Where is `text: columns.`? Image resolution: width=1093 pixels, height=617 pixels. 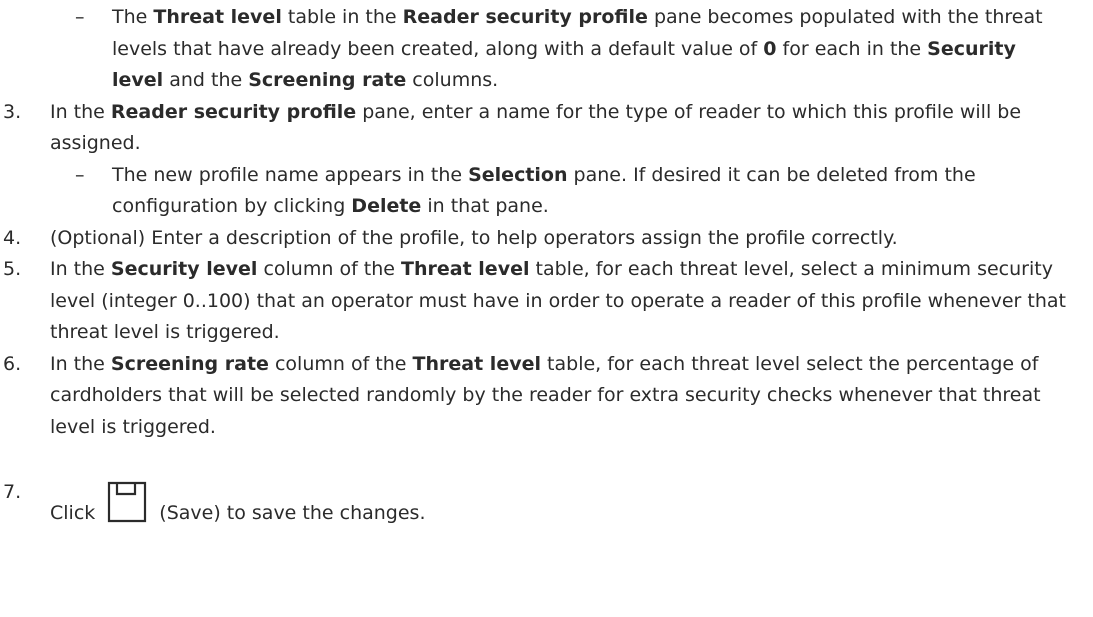
text: columns. is located at coordinates (452, 80).